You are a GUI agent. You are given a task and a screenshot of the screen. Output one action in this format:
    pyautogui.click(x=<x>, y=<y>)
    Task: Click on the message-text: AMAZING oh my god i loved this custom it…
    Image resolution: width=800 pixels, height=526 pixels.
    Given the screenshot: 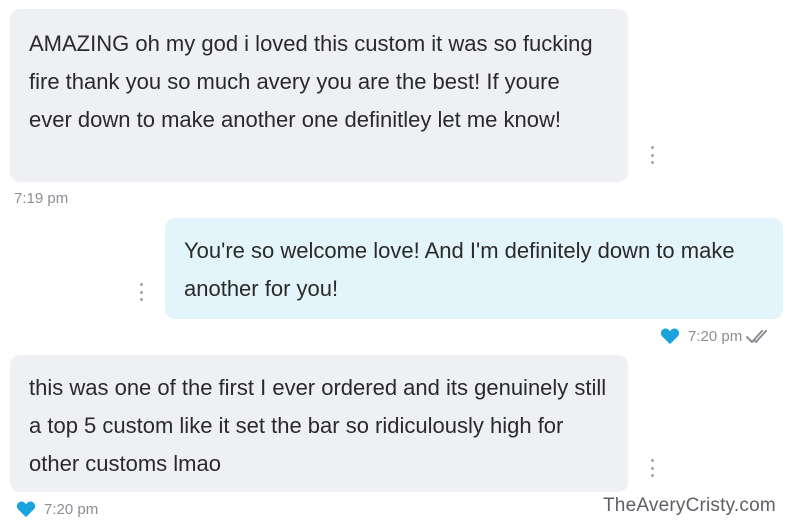 What is the action you would take?
    pyautogui.click(x=311, y=81)
    